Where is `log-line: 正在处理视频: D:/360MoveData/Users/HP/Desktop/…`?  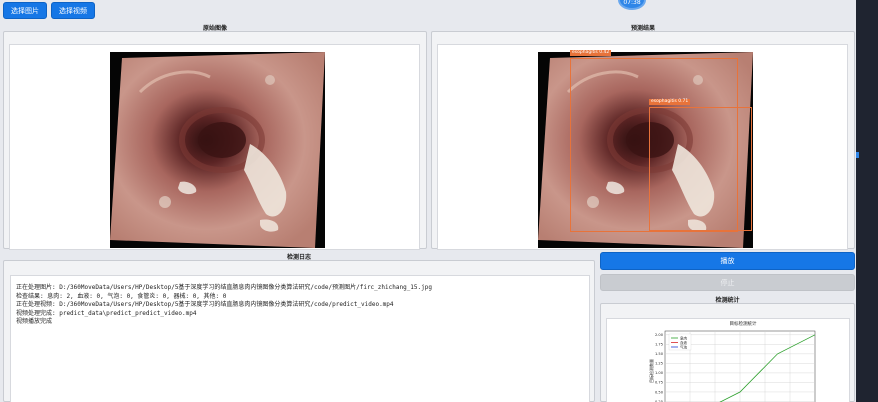
log-line: 正在处理视频: D:/360MoveData/Users/HP/Desktop/… is located at coordinates (205, 304).